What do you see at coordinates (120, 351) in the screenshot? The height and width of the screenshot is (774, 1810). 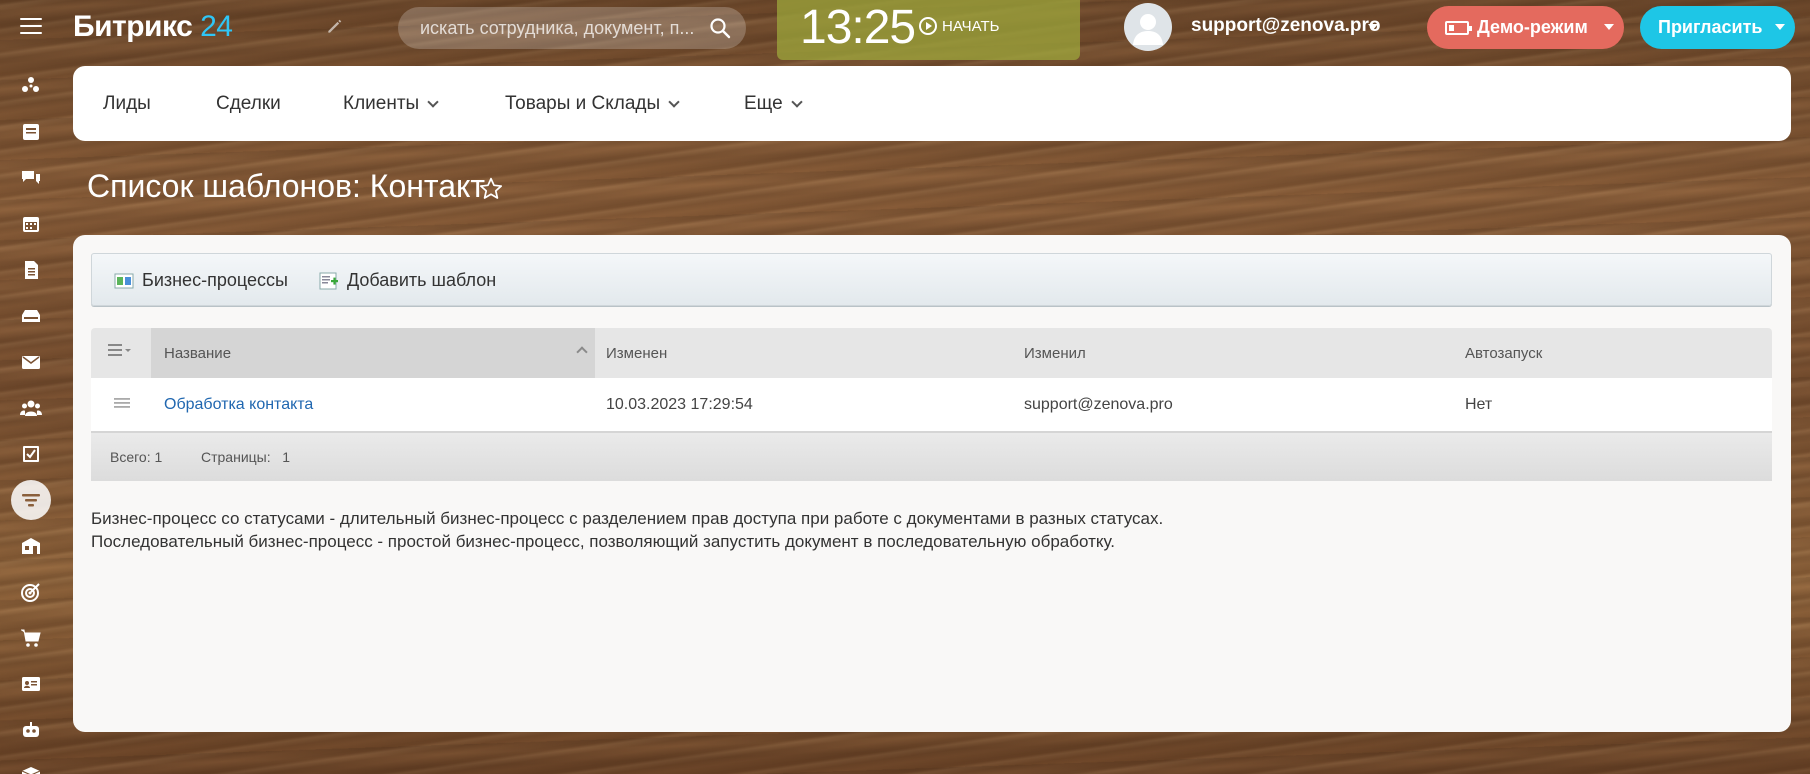 I see `grid-settings-menu-icon` at bounding box center [120, 351].